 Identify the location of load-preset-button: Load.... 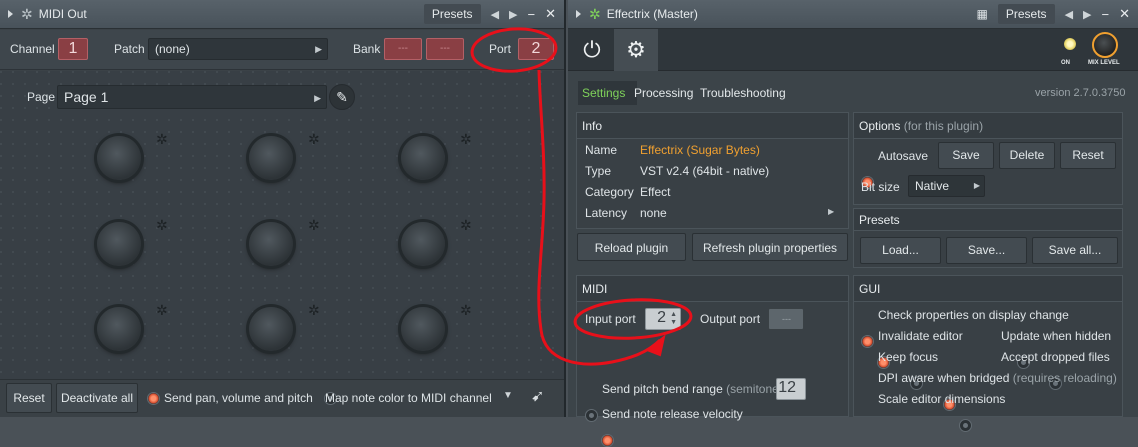
(900, 250).